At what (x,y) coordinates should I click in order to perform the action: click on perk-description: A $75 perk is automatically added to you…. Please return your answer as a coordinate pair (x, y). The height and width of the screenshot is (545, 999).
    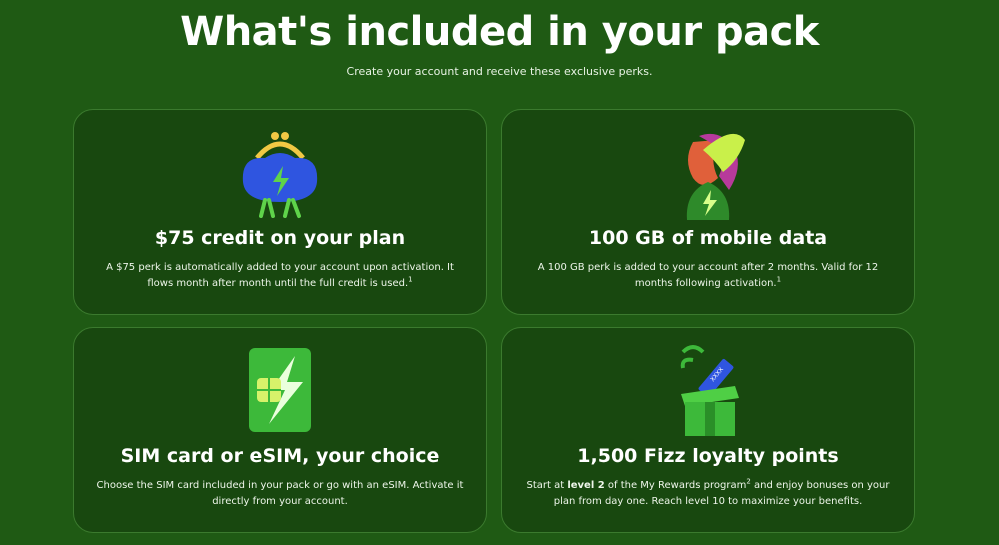
    Looking at the image, I should click on (280, 275).